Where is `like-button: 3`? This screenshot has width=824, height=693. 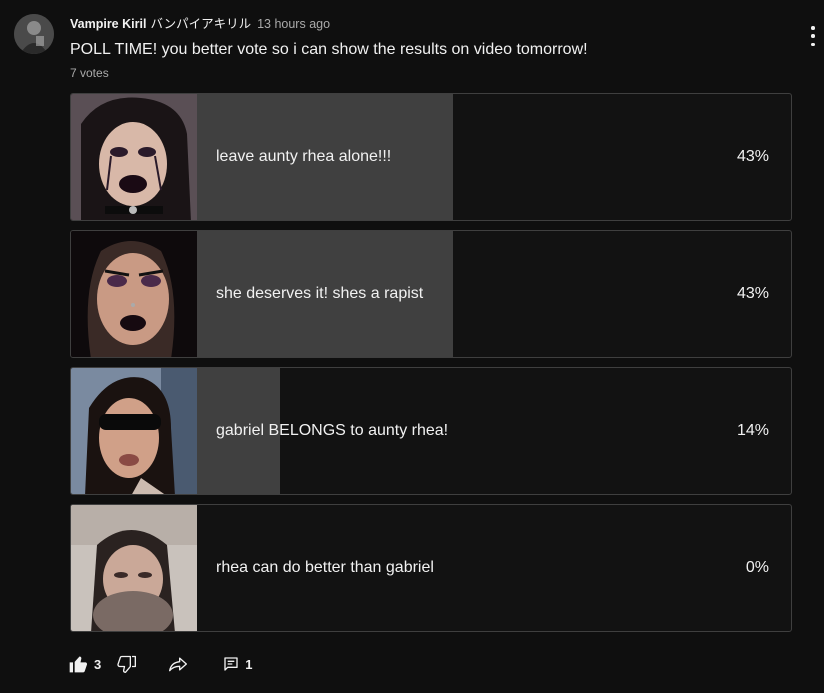
like-button: 3 is located at coordinates (84, 664).